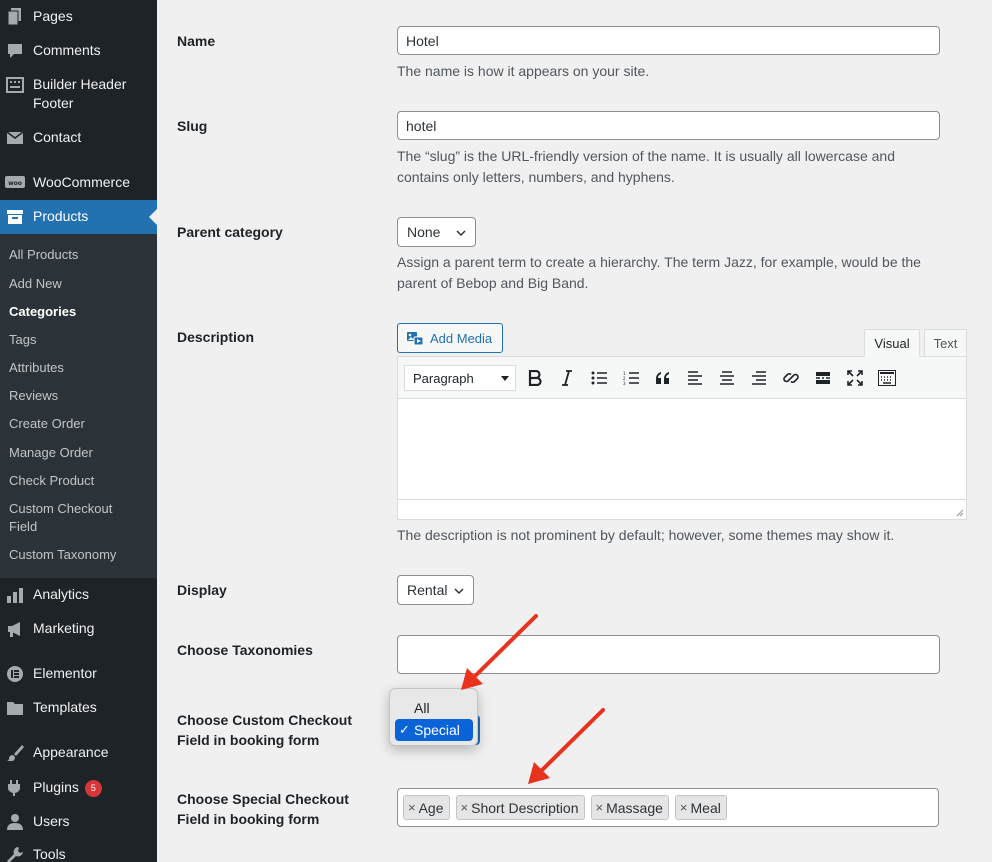 The width and height of the screenshot is (992, 862). Describe the element at coordinates (202, 590) in the screenshot. I see `display-label: Display` at that location.